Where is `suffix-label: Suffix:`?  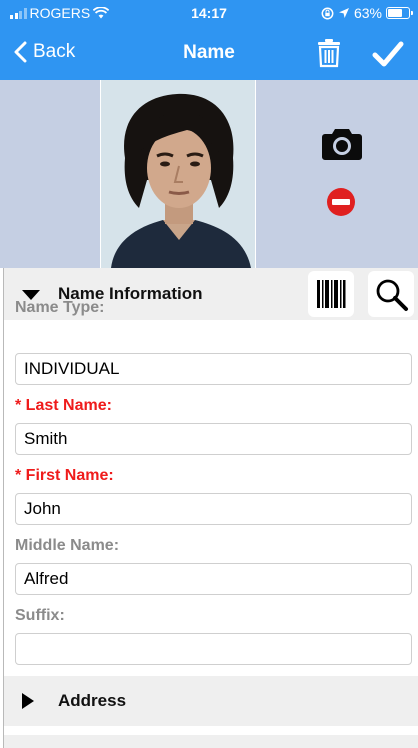
suffix-label: Suffix: is located at coordinates (40, 615).